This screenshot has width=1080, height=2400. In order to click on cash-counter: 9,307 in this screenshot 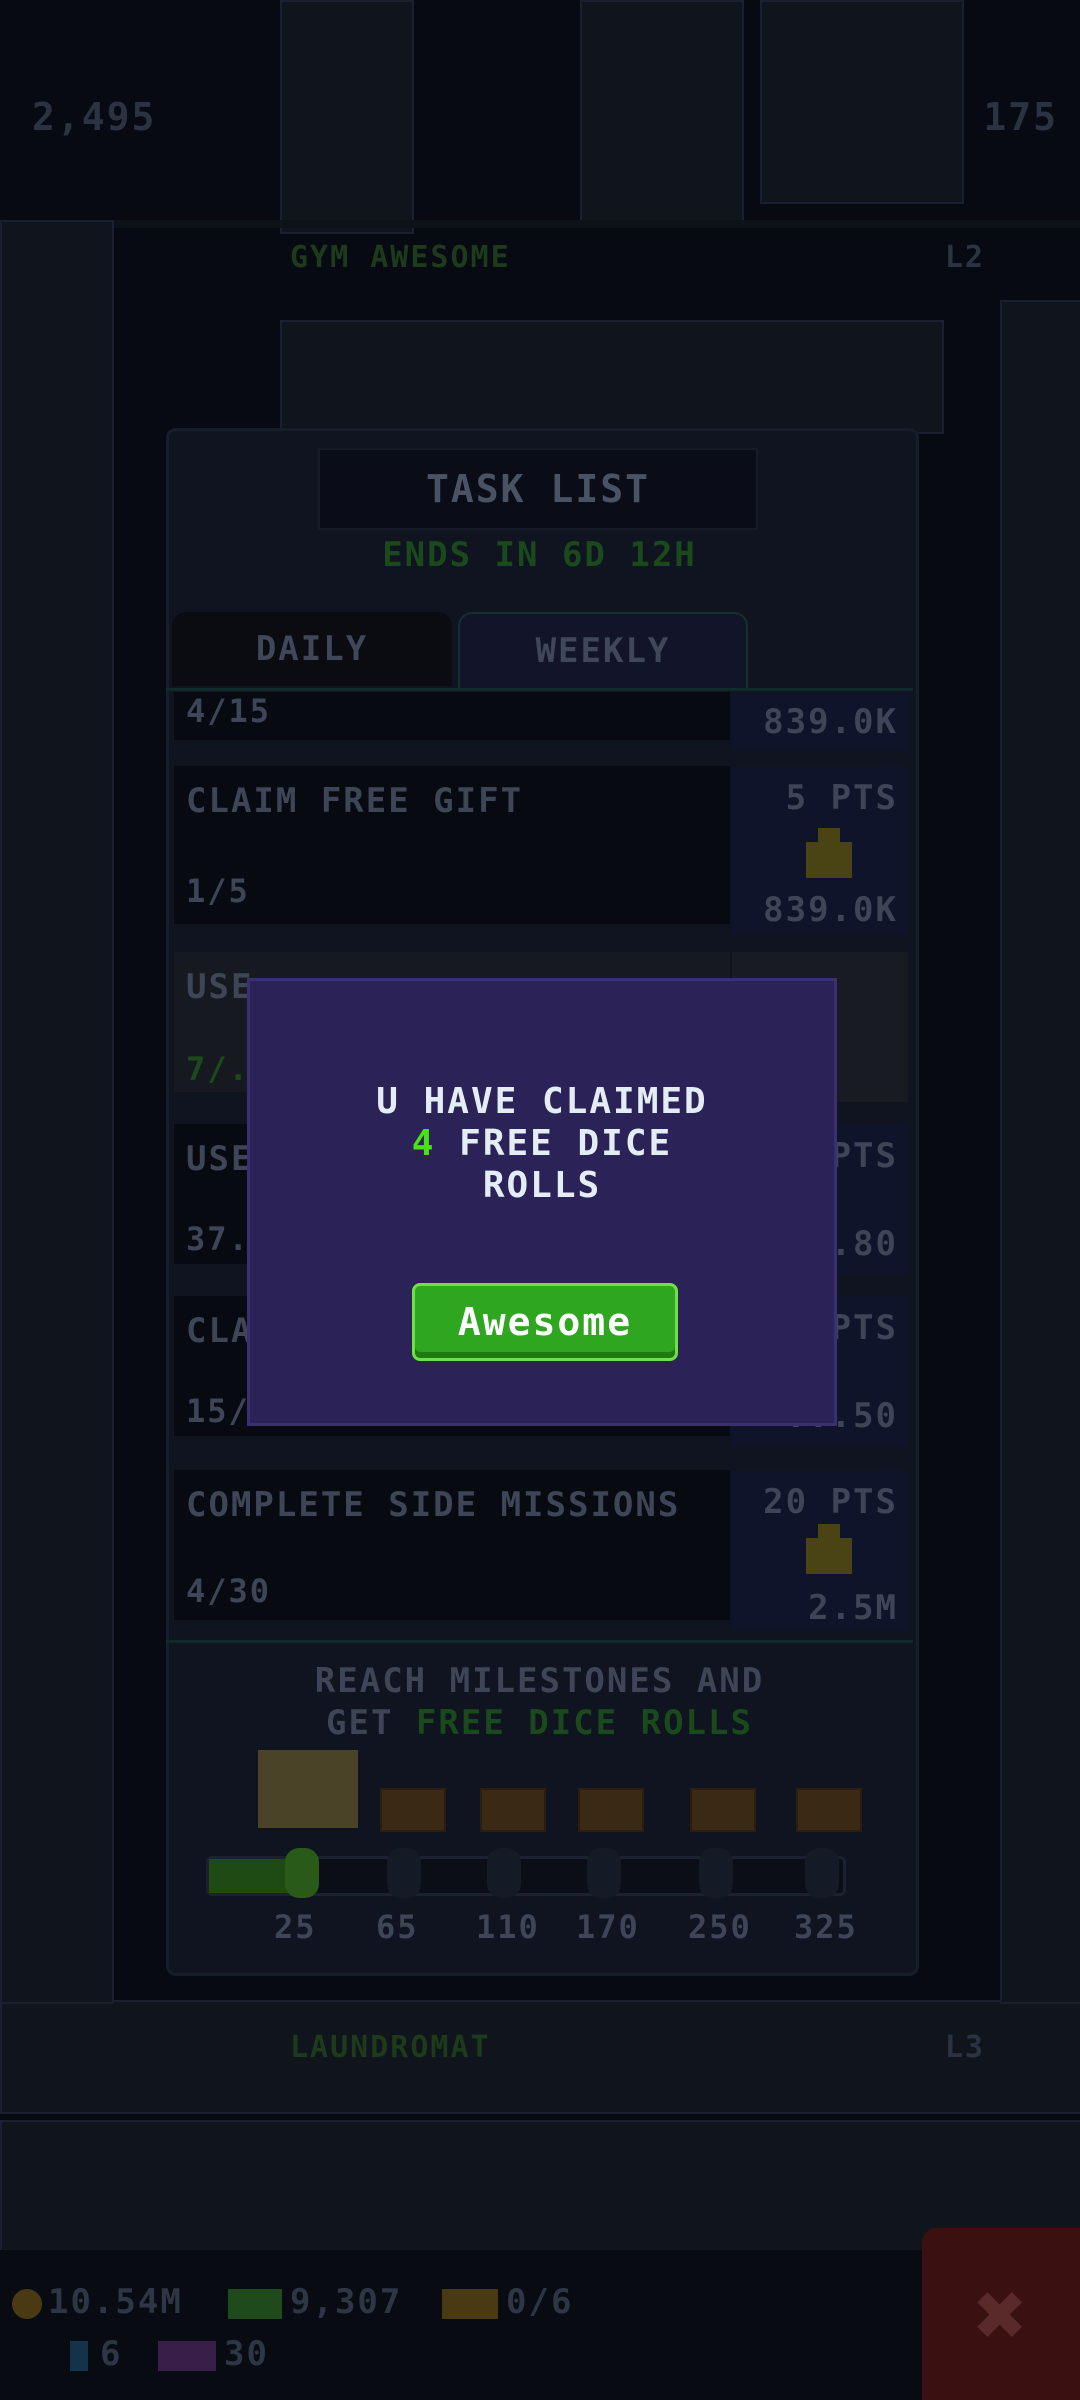, I will do `click(315, 2302)`.